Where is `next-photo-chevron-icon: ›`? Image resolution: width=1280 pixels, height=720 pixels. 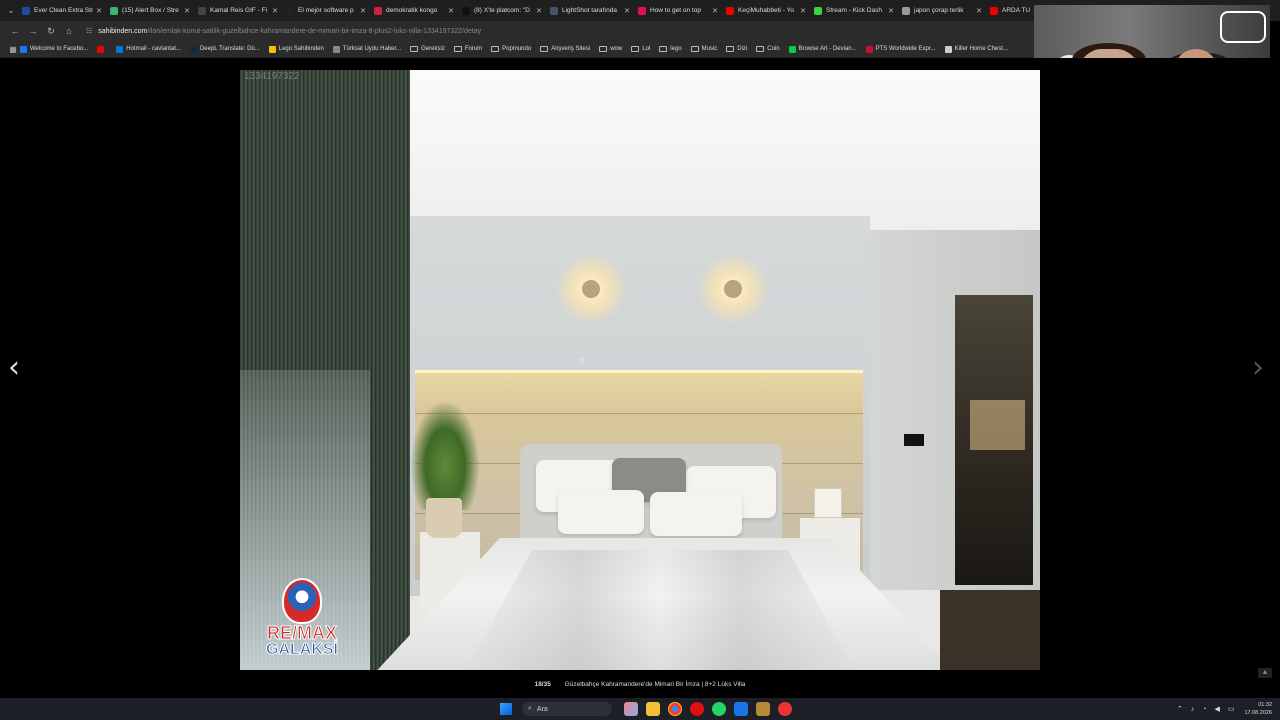
next-photo-chevron-icon: › is located at coordinates (1258, 367).